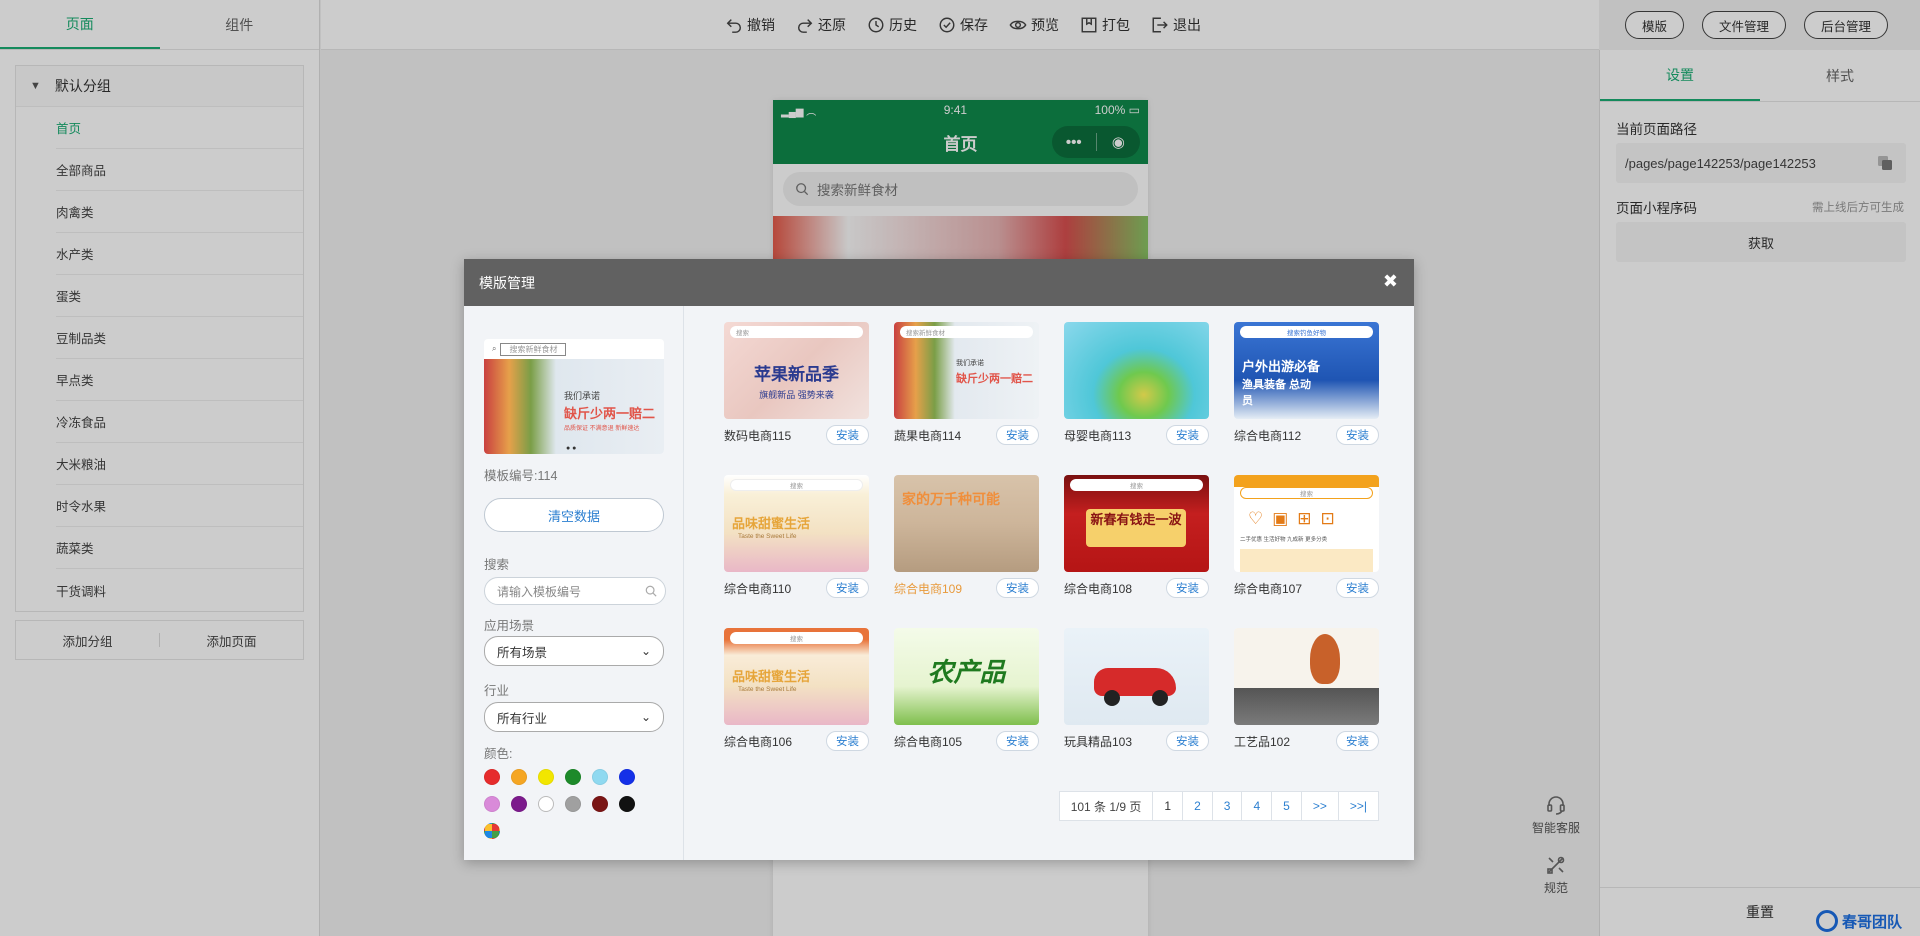 This screenshot has width=1920, height=936. What do you see at coordinates (966, 370) in the screenshot?
I see `template-thumbnail: 搜索新鲜食材 我们承诺 缺斤少两一赔二` at bounding box center [966, 370].